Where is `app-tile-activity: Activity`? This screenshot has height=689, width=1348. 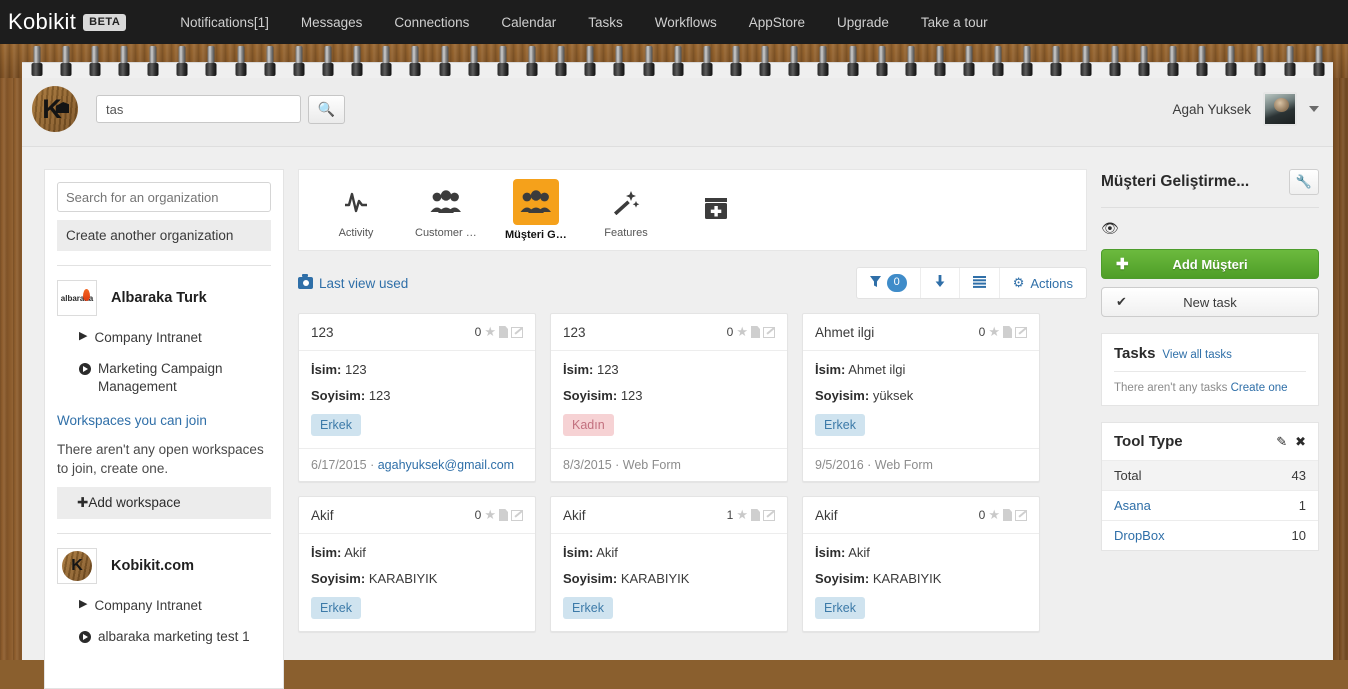
app-tile-activity: Activity is located at coordinates (356, 210).